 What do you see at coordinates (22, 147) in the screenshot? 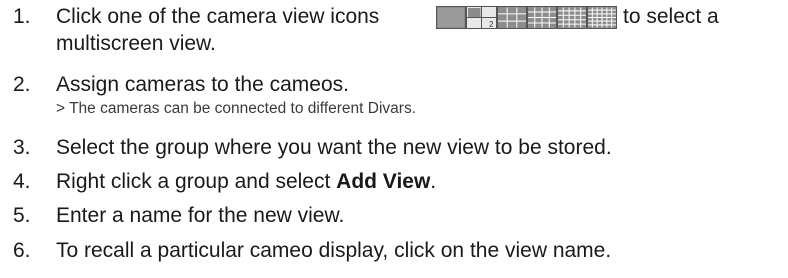
I see `step-number: 3.` at bounding box center [22, 147].